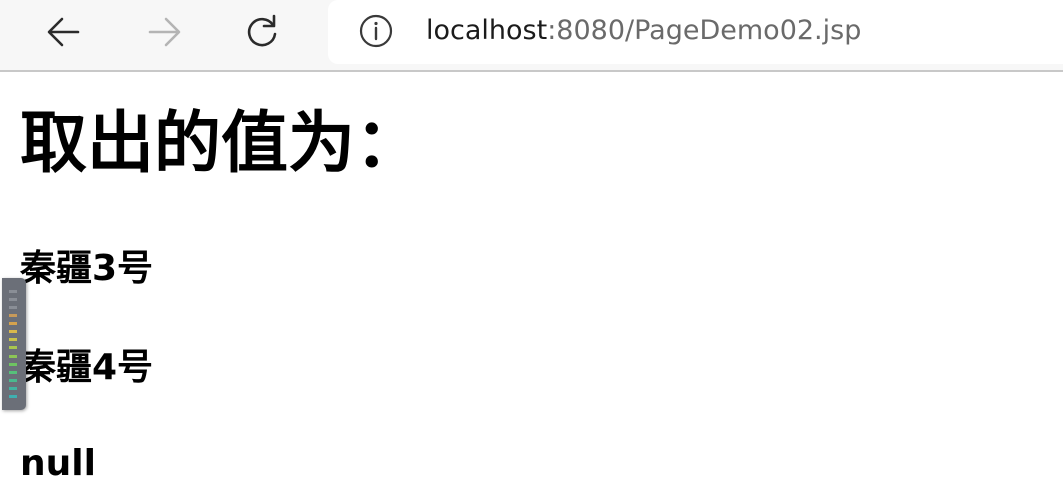 The height and width of the screenshot is (487, 1063). I want to click on address-bar: localhost:8080/PageDemo02.jsp, so click(695, 32).